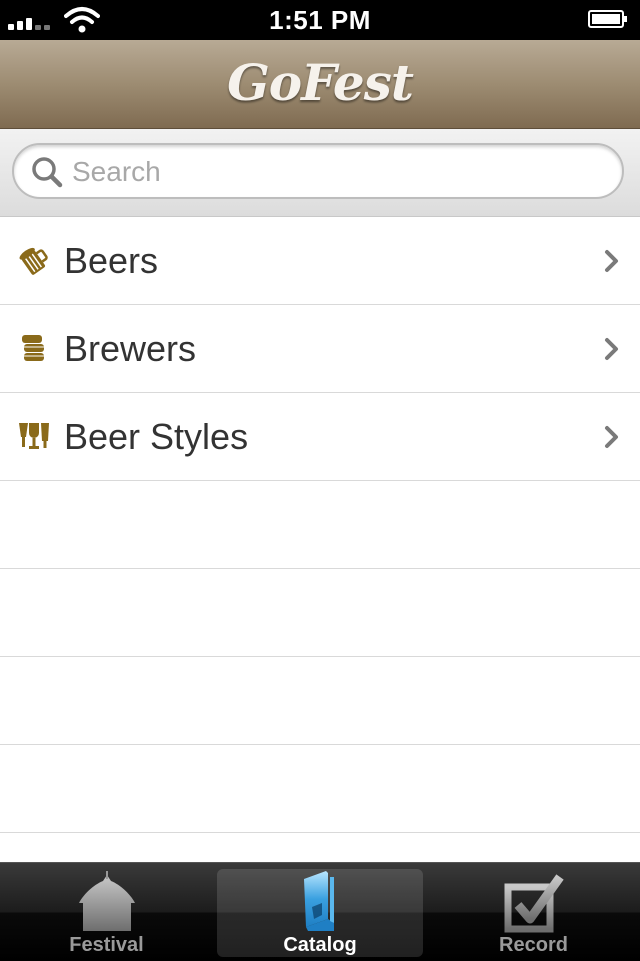 The image size is (640, 961). I want to click on tab-label: Festival, so click(106, 945).